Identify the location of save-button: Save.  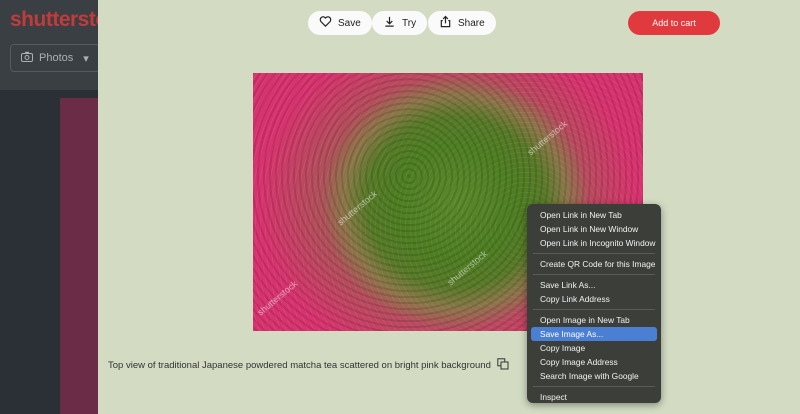
(340, 23).